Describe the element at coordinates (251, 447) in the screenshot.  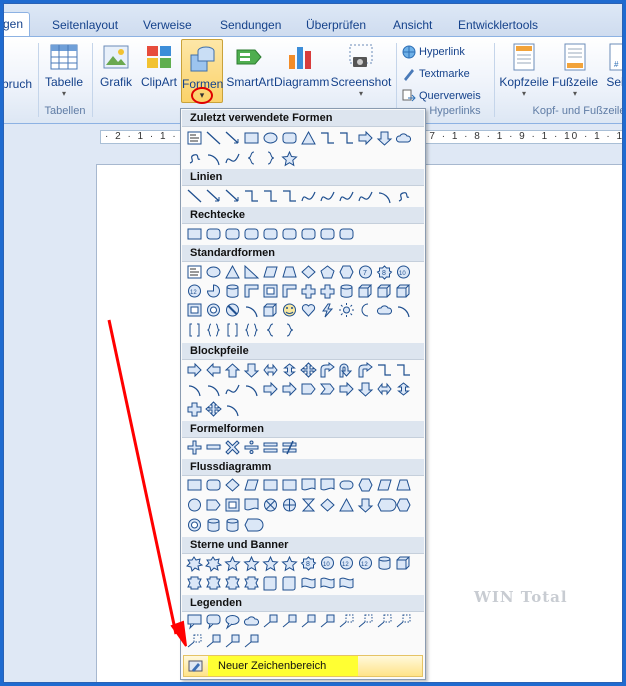
I see `shape-div-icon` at that location.